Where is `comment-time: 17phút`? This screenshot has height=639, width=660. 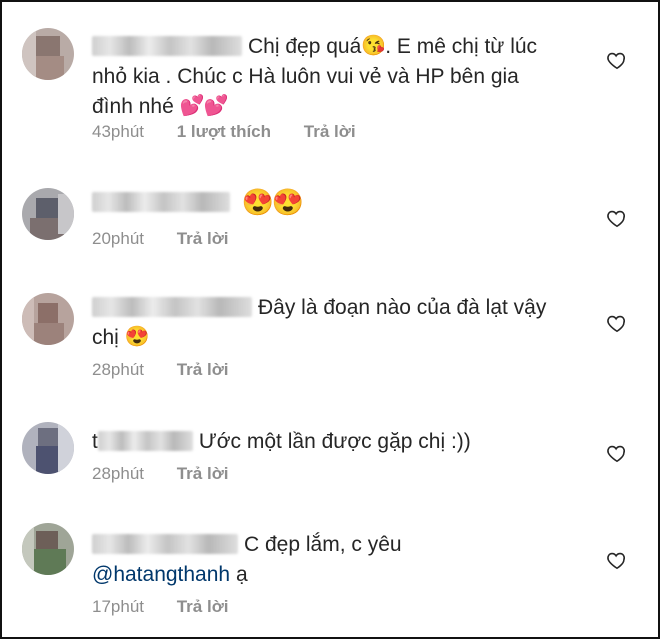 comment-time: 17phút is located at coordinates (118, 606).